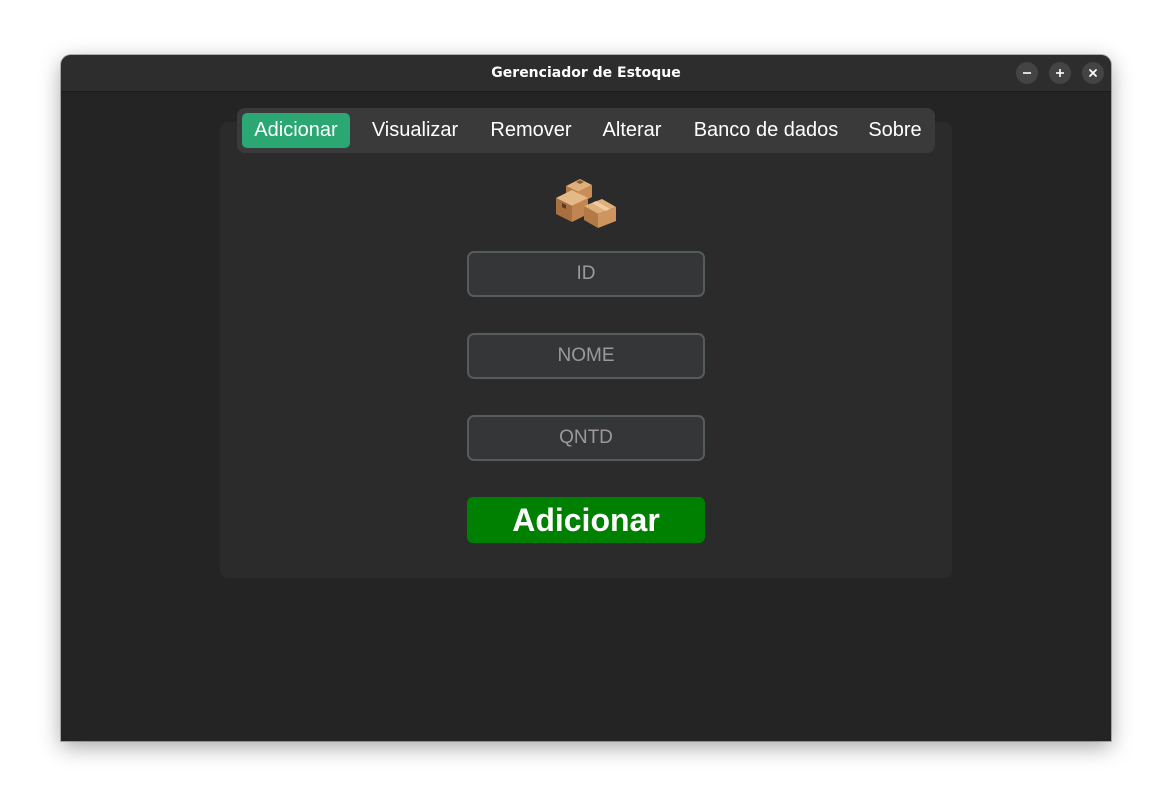 This screenshot has width=1172, height=808. Describe the element at coordinates (415, 130) in the screenshot. I see `tab-visualizar: Visualizar` at that location.